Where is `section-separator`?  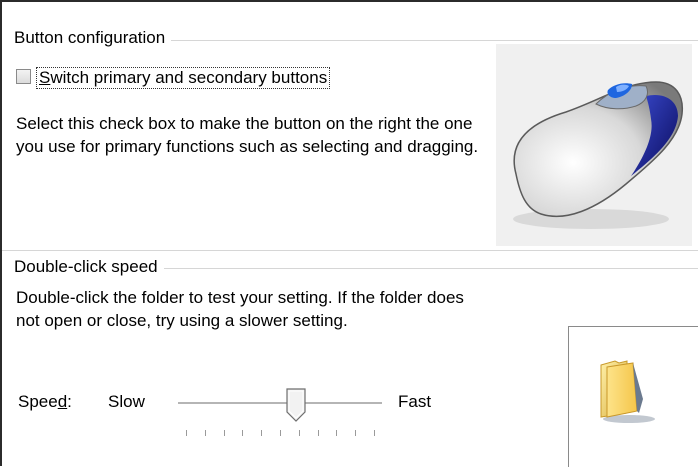
section-separator is located at coordinates (350, 250).